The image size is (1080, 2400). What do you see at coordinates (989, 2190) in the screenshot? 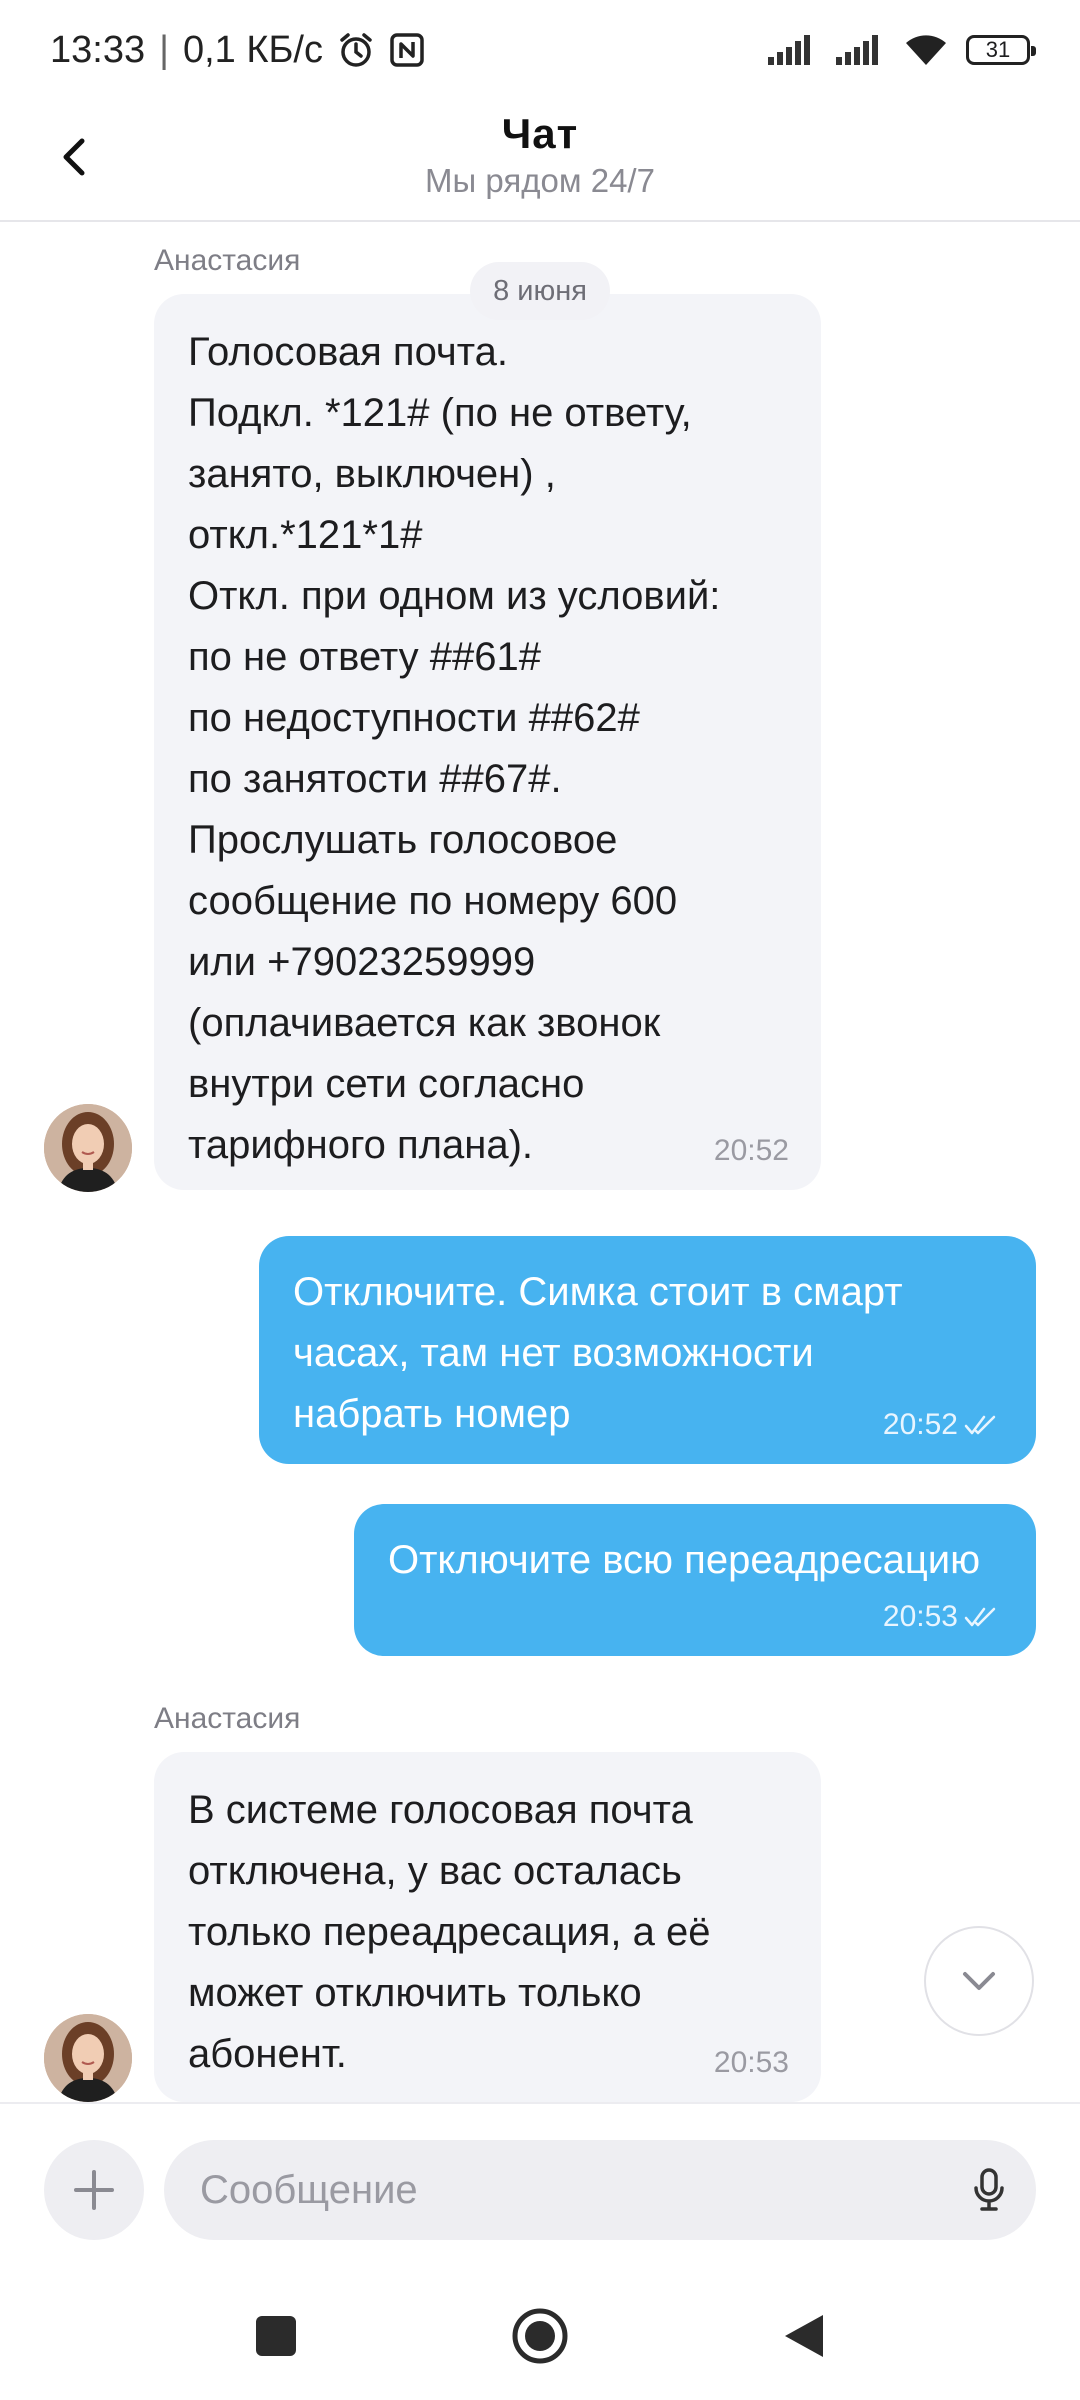
I see `microphone-icon` at bounding box center [989, 2190].